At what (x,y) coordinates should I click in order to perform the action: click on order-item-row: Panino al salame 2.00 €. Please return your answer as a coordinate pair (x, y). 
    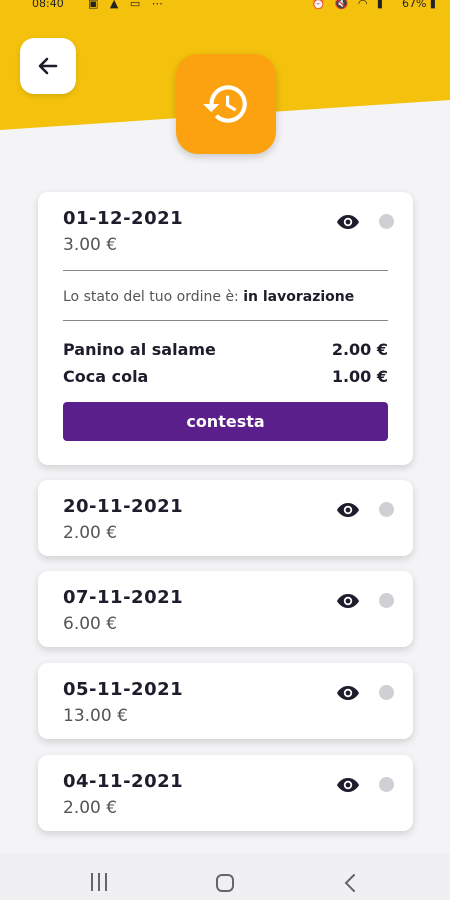
    Looking at the image, I should click on (225, 349).